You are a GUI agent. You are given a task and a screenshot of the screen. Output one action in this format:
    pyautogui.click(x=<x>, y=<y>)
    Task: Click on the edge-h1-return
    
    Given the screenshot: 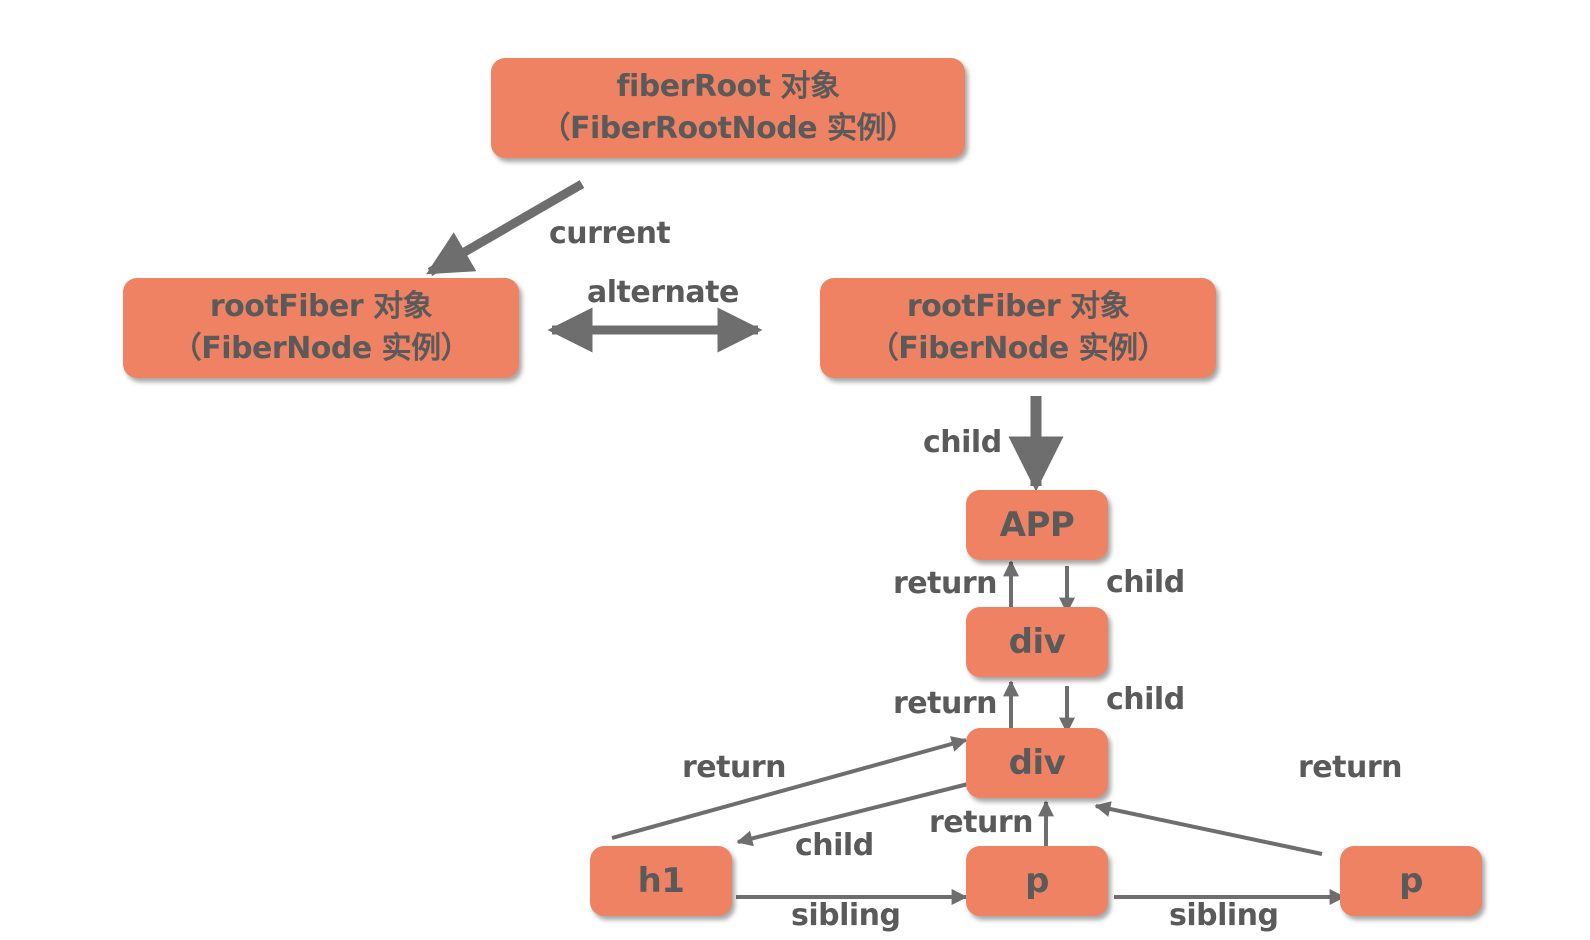 What is the action you would take?
    pyautogui.click(x=789, y=788)
    